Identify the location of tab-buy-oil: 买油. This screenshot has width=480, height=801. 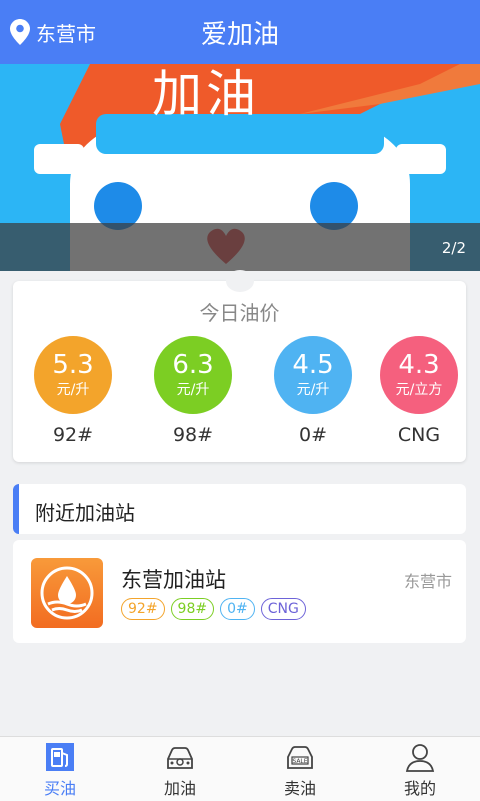
(60, 769).